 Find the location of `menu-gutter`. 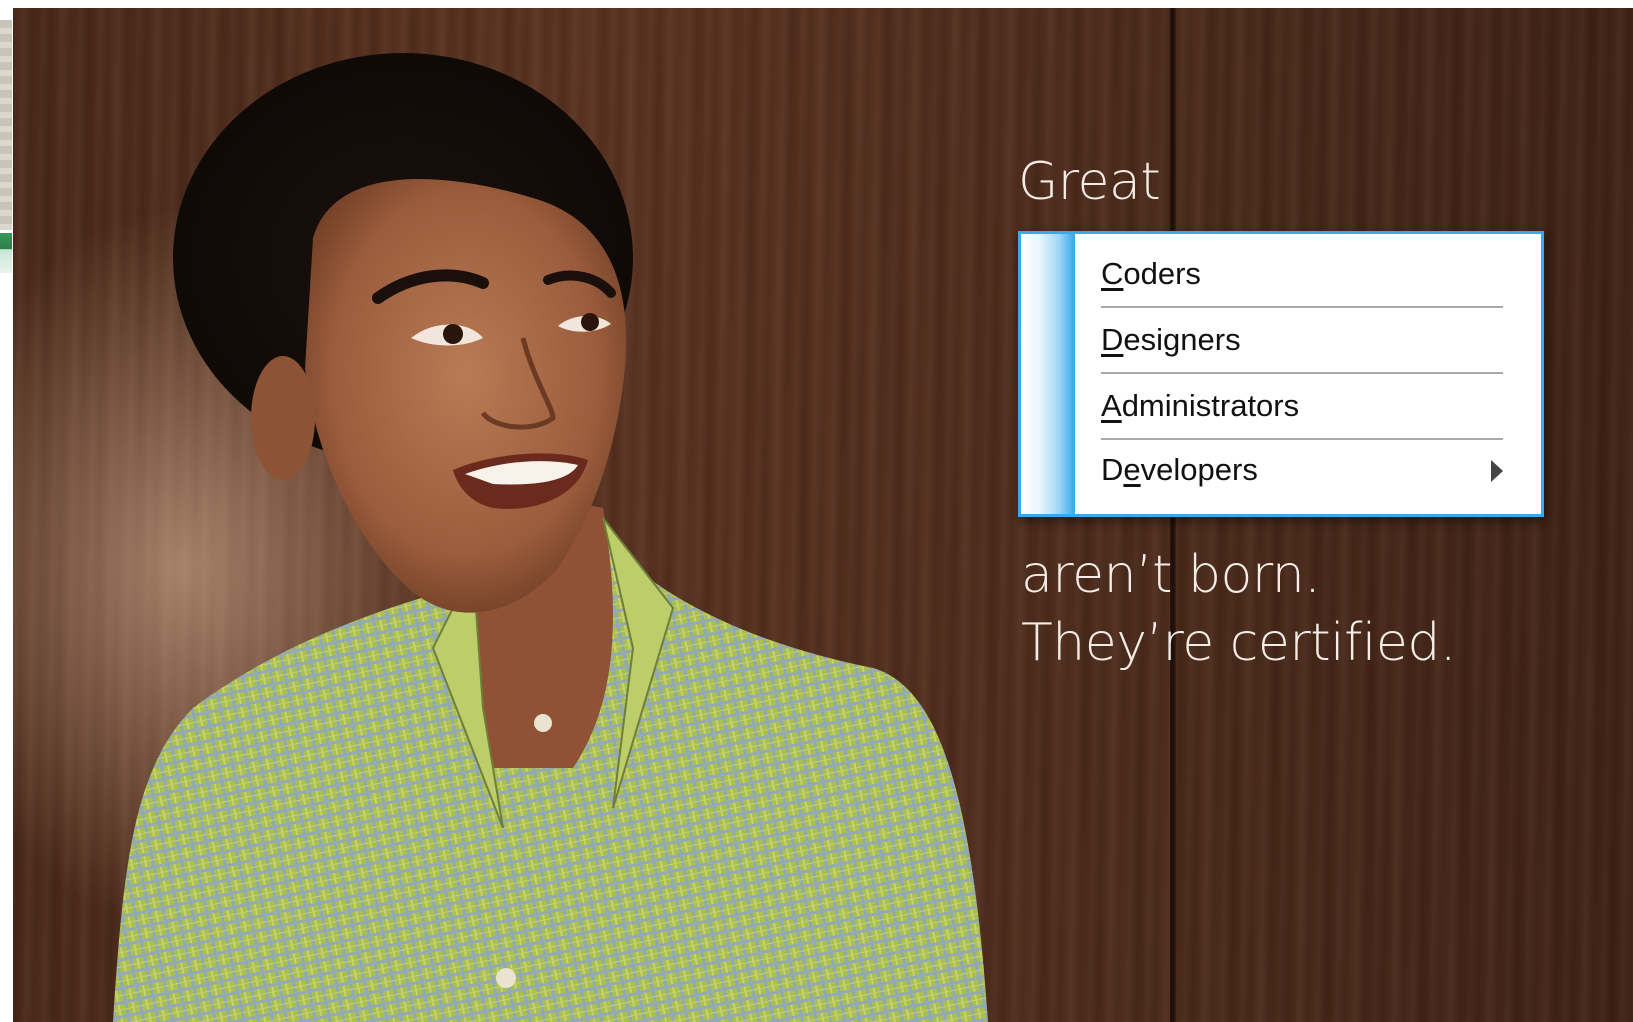

menu-gutter is located at coordinates (1048, 374).